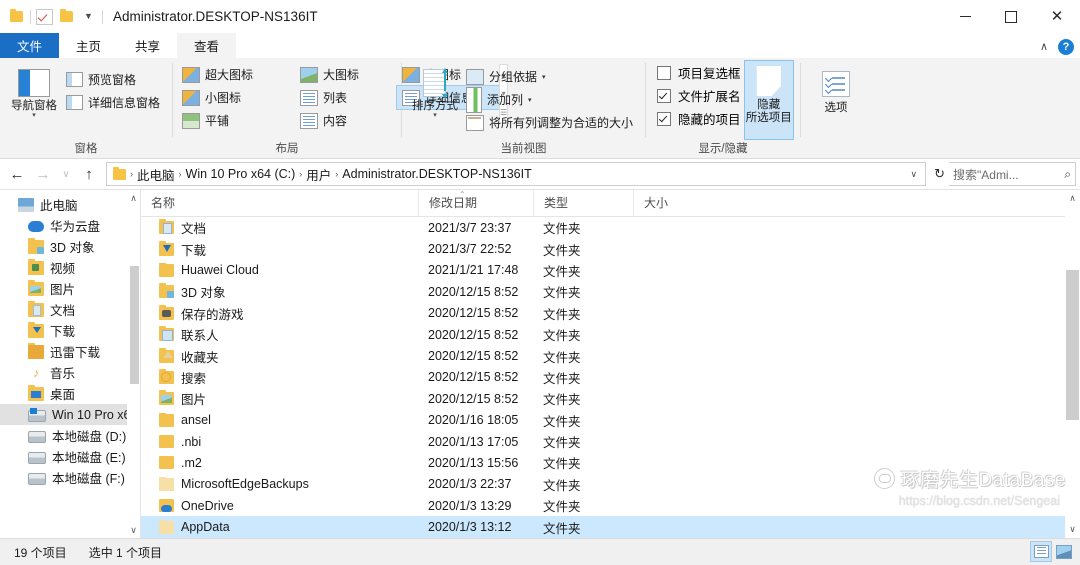 The width and height of the screenshot is (1080, 565). What do you see at coordinates (113, 102) in the screenshot?
I see `details-pane-button: 详细信息窗格` at bounding box center [113, 102].